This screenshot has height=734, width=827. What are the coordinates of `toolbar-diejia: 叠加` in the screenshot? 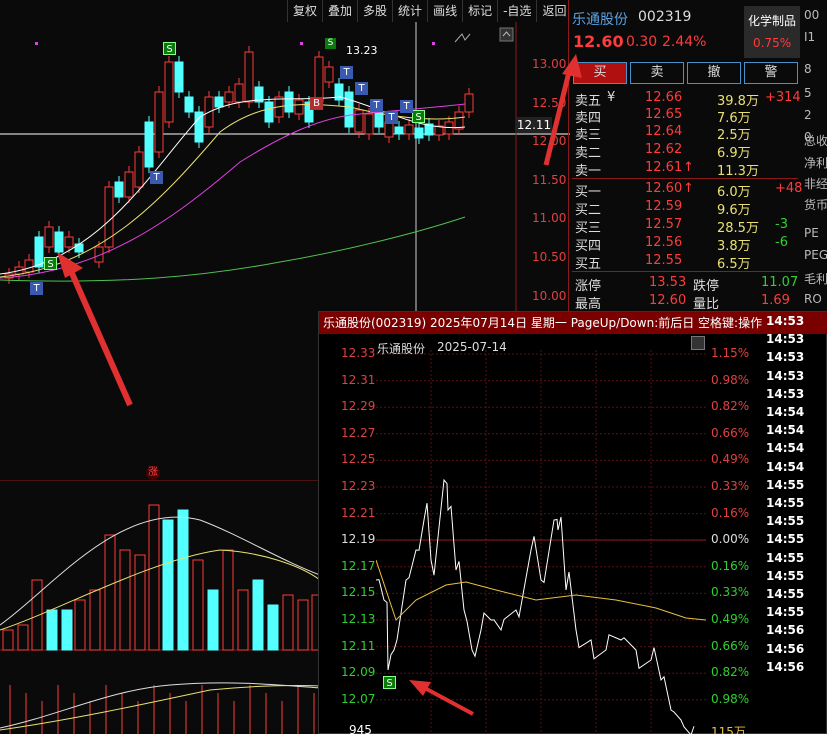 It's located at (339, 11).